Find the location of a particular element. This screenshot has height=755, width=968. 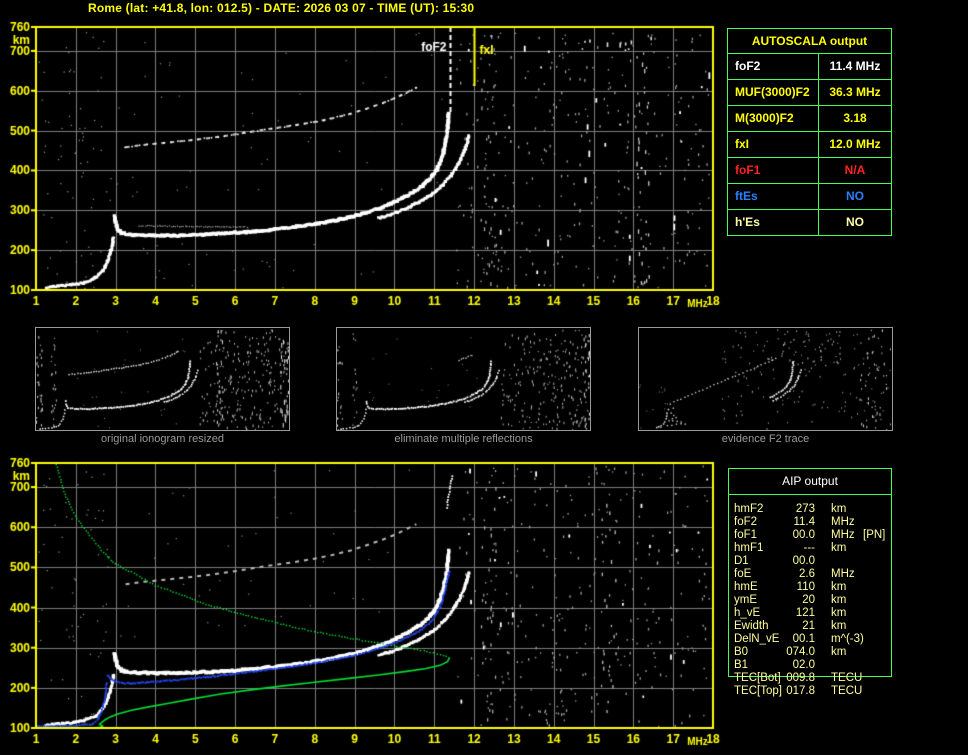

aip-row-foE: foE 2.6 MHz is located at coordinates (814, 574).